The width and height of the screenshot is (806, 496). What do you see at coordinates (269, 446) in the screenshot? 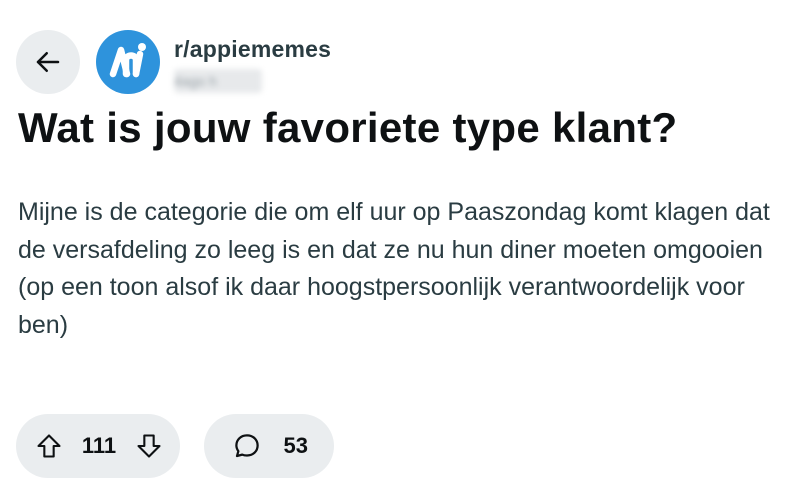
I see `comments-button: 53` at bounding box center [269, 446].